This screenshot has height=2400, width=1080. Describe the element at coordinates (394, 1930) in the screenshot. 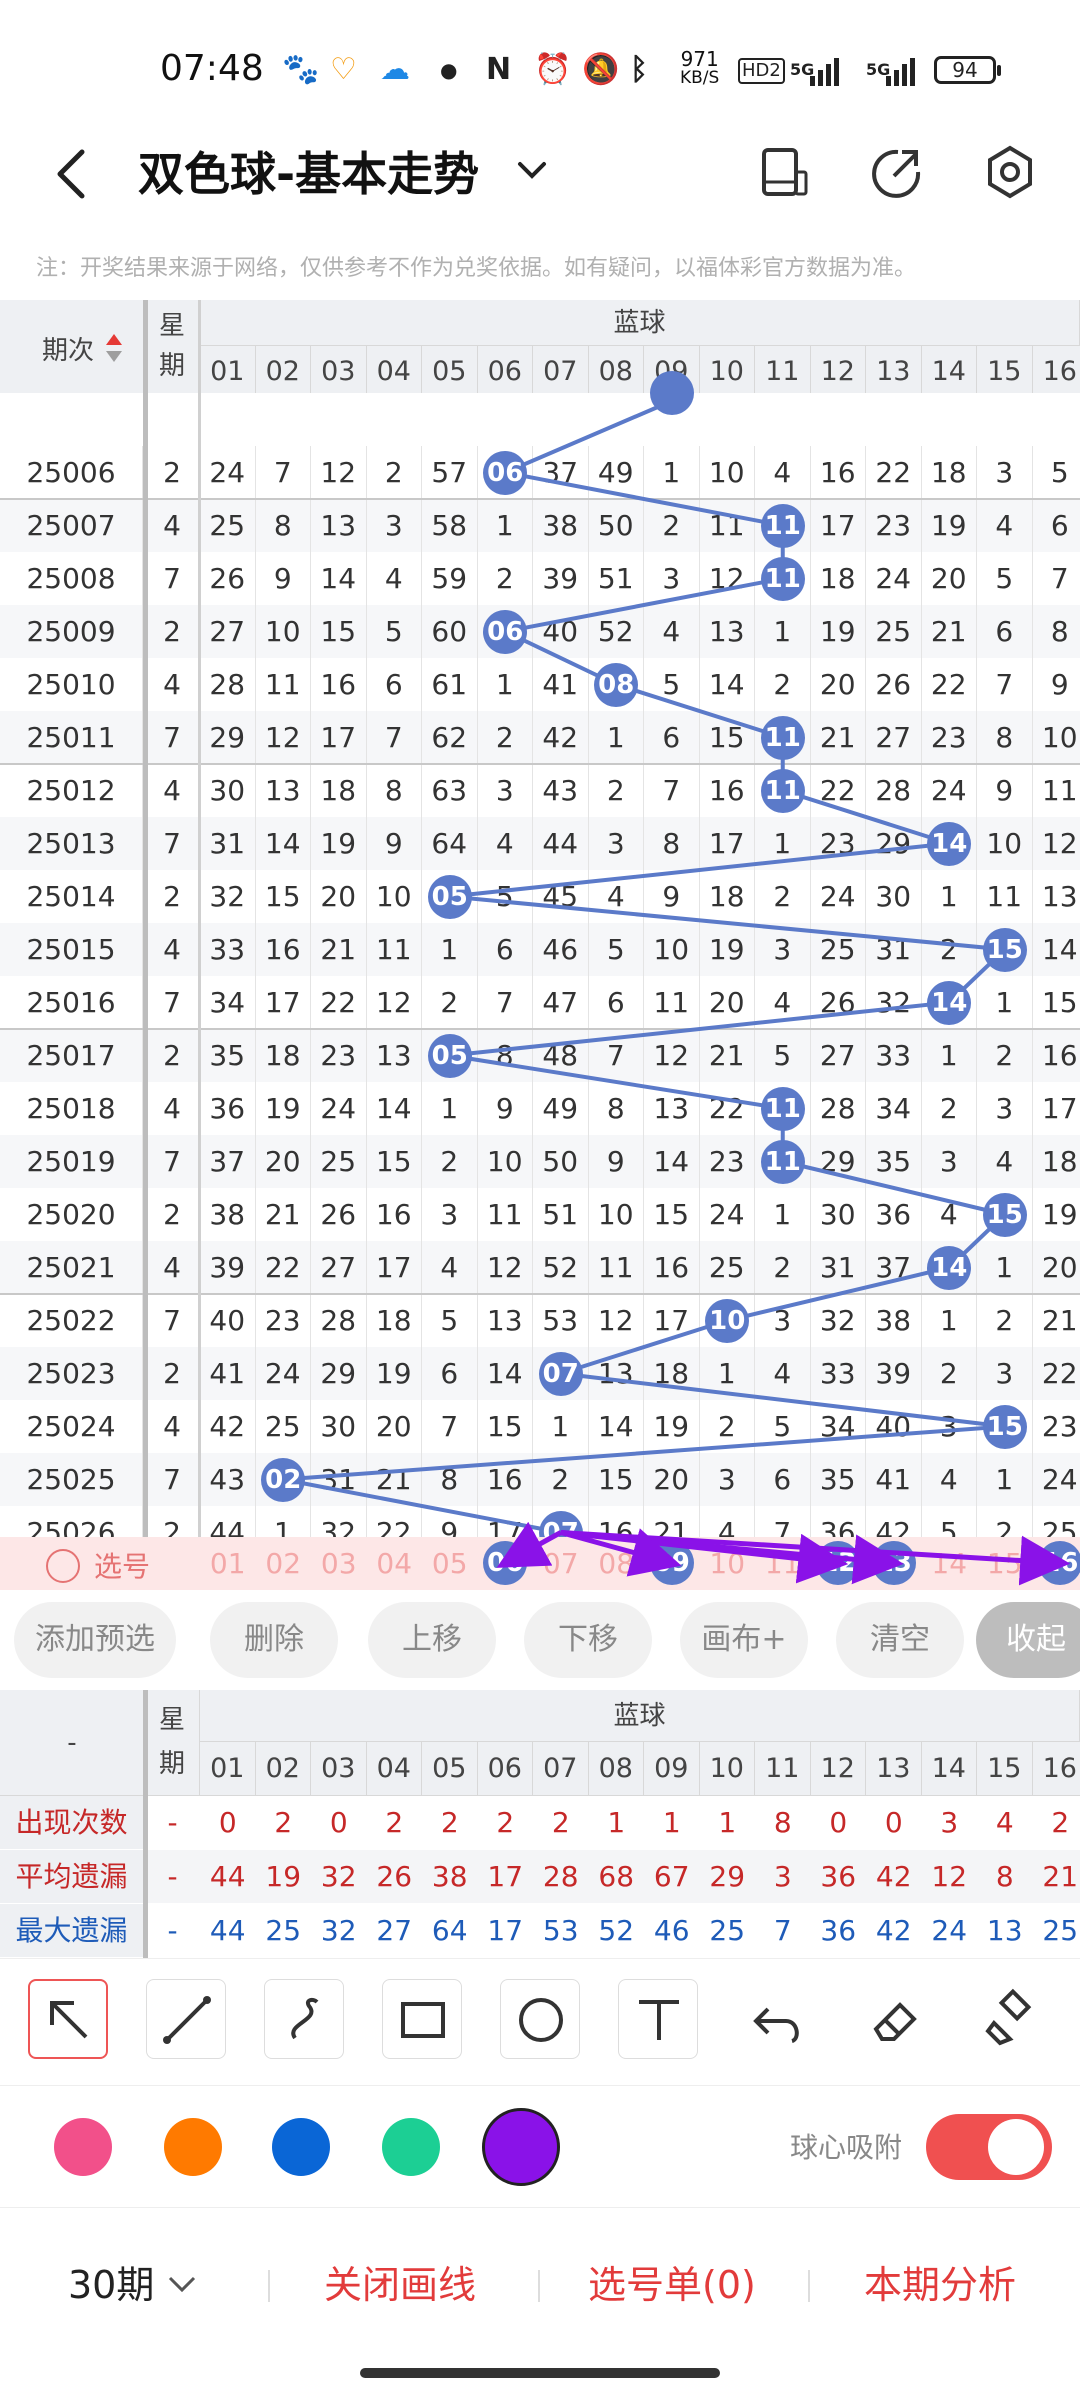

I see `stats-value: 27` at that location.